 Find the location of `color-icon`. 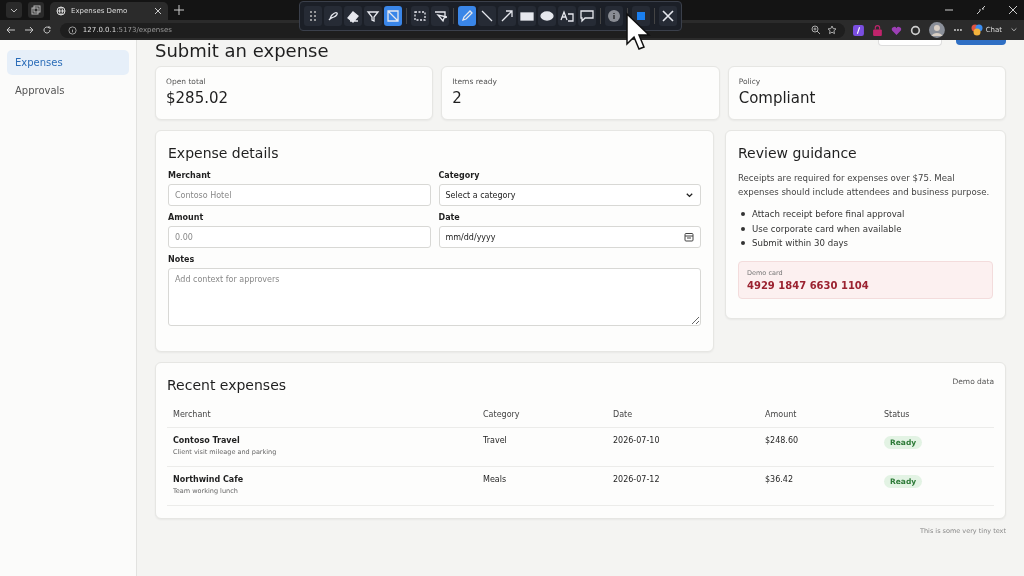

color-icon is located at coordinates (641, 16).